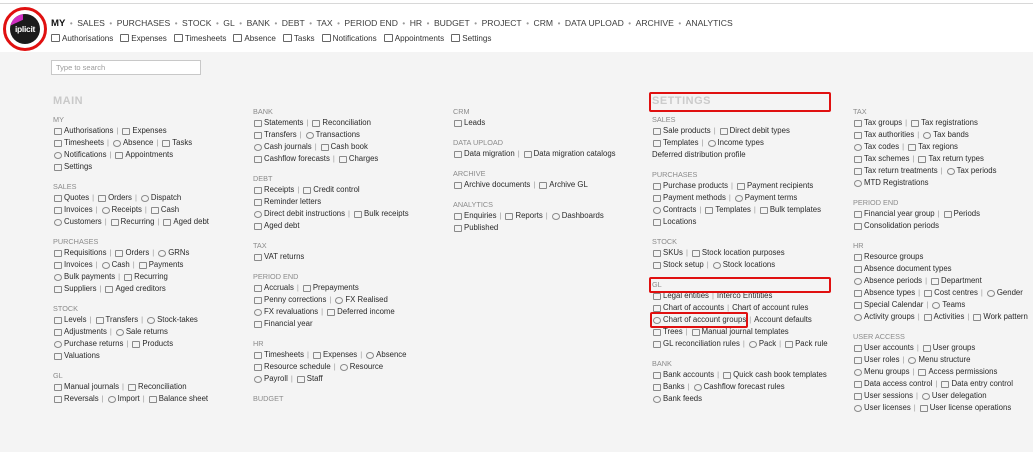 The image size is (1033, 452). Describe the element at coordinates (877, 123) in the screenshot. I see `link-tax-groups: Tax groups` at that location.